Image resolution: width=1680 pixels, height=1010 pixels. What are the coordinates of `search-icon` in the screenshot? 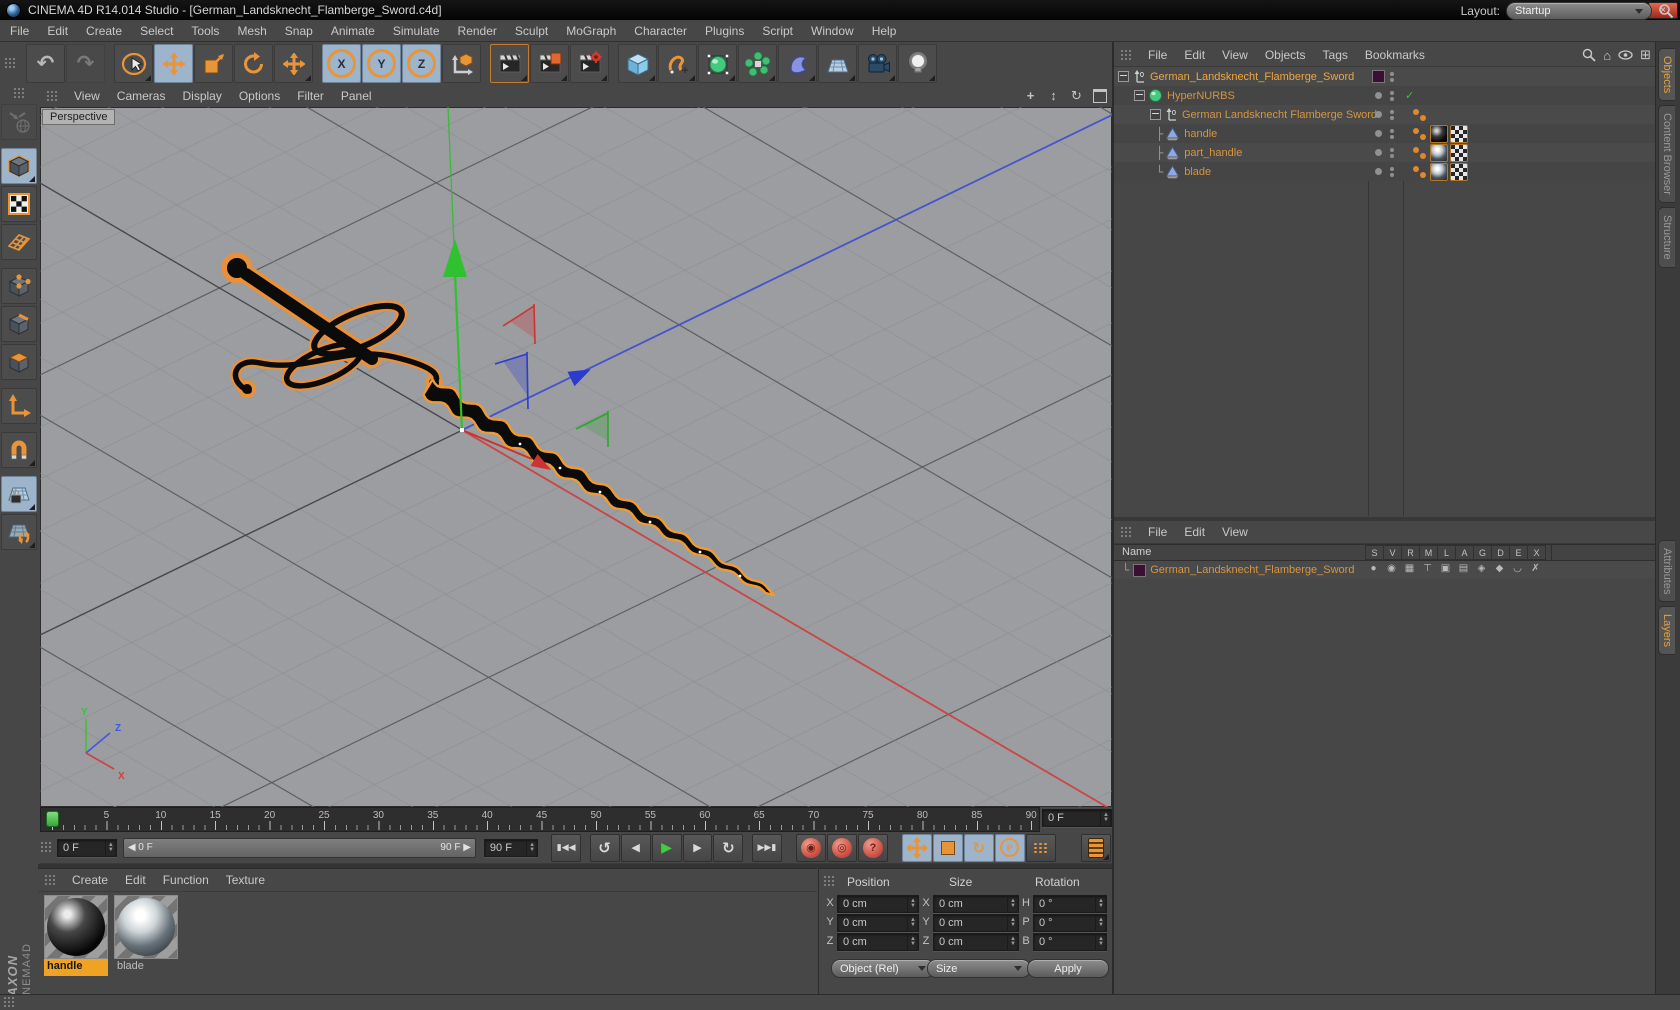 It's located at (1666, 11).